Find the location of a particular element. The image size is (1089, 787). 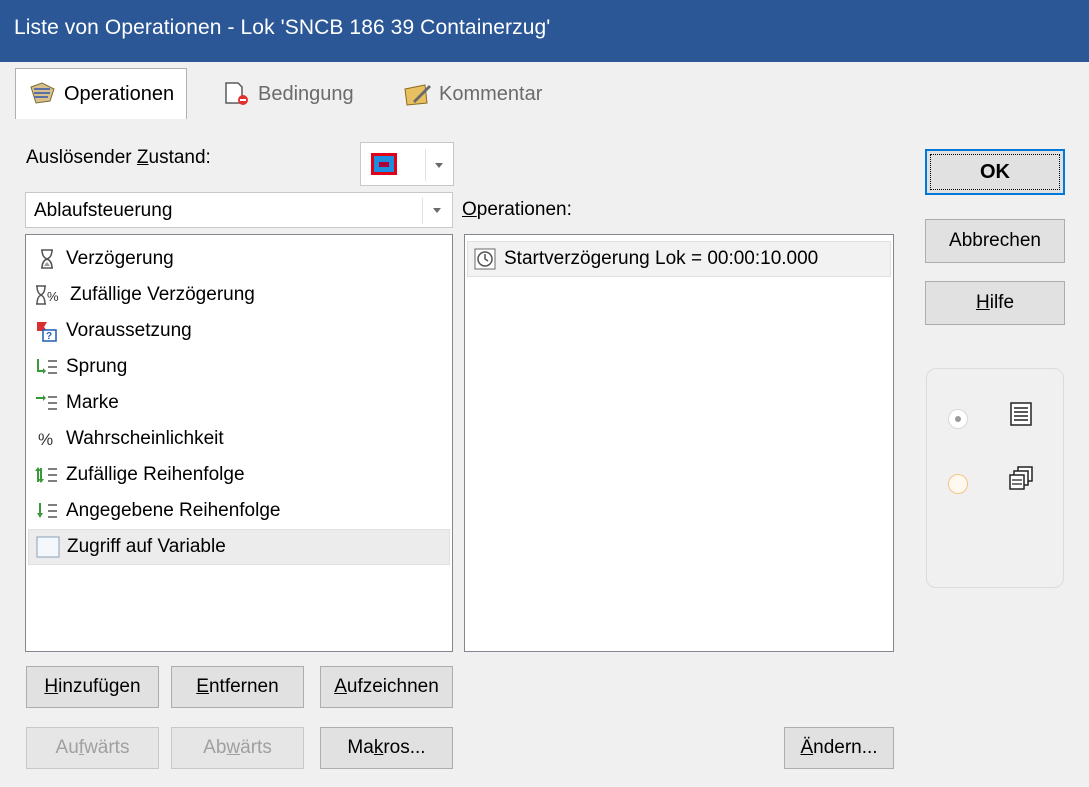

variable-access-icon is located at coordinates (48, 547).